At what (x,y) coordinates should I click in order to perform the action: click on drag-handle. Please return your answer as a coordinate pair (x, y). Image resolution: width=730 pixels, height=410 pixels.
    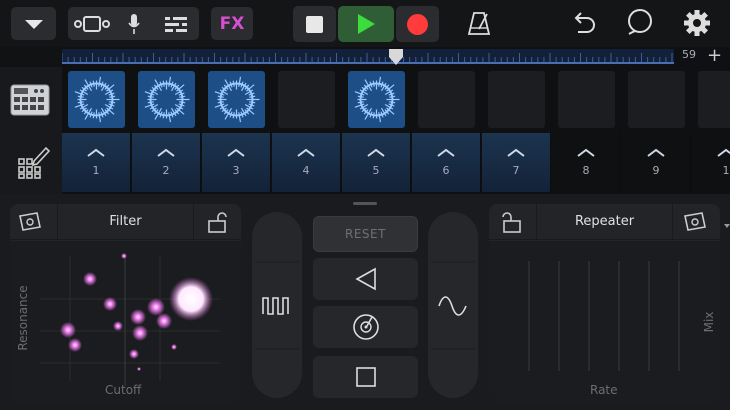
    Looking at the image, I should click on (365, 203).